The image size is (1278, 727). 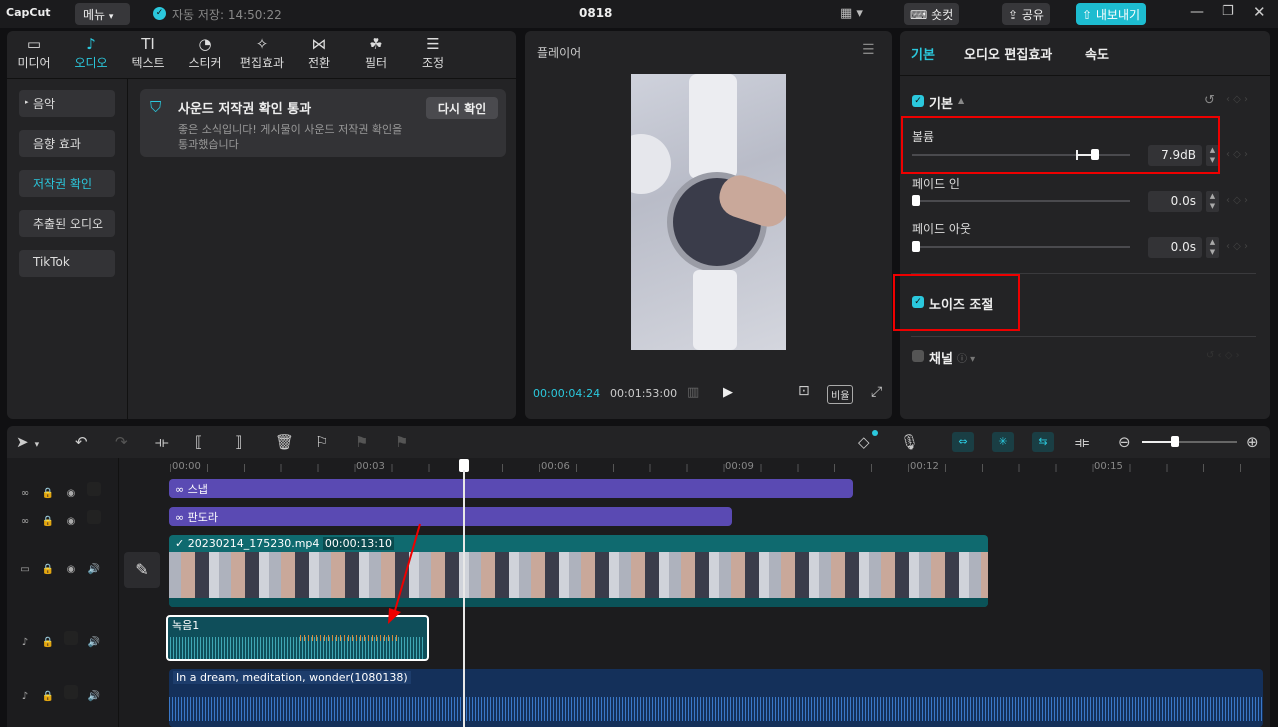 I want to click on sidebar-item-extracted-audio: 추출된 오디오, so click(x=67, y=223).